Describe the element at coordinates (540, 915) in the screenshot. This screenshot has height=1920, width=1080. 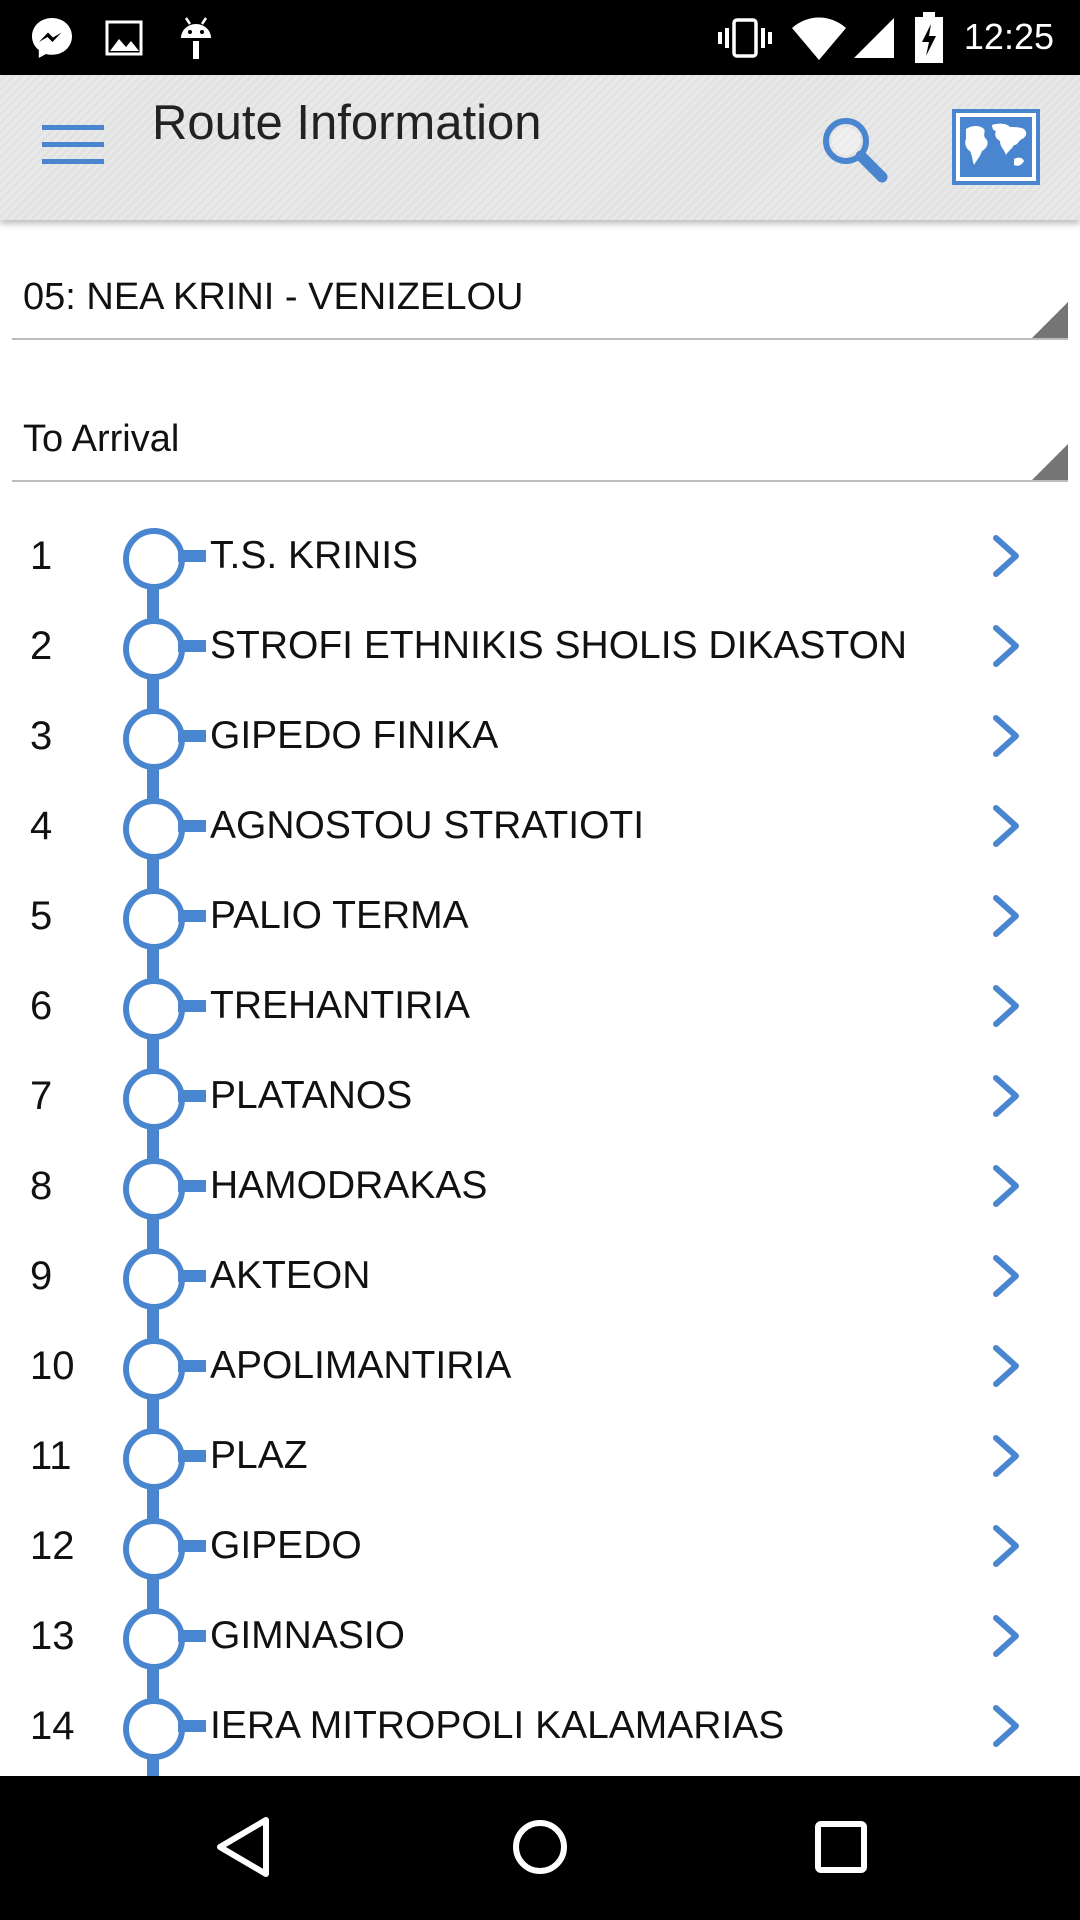
I see `stop-row: 5 PALIO TERMA` at that location.